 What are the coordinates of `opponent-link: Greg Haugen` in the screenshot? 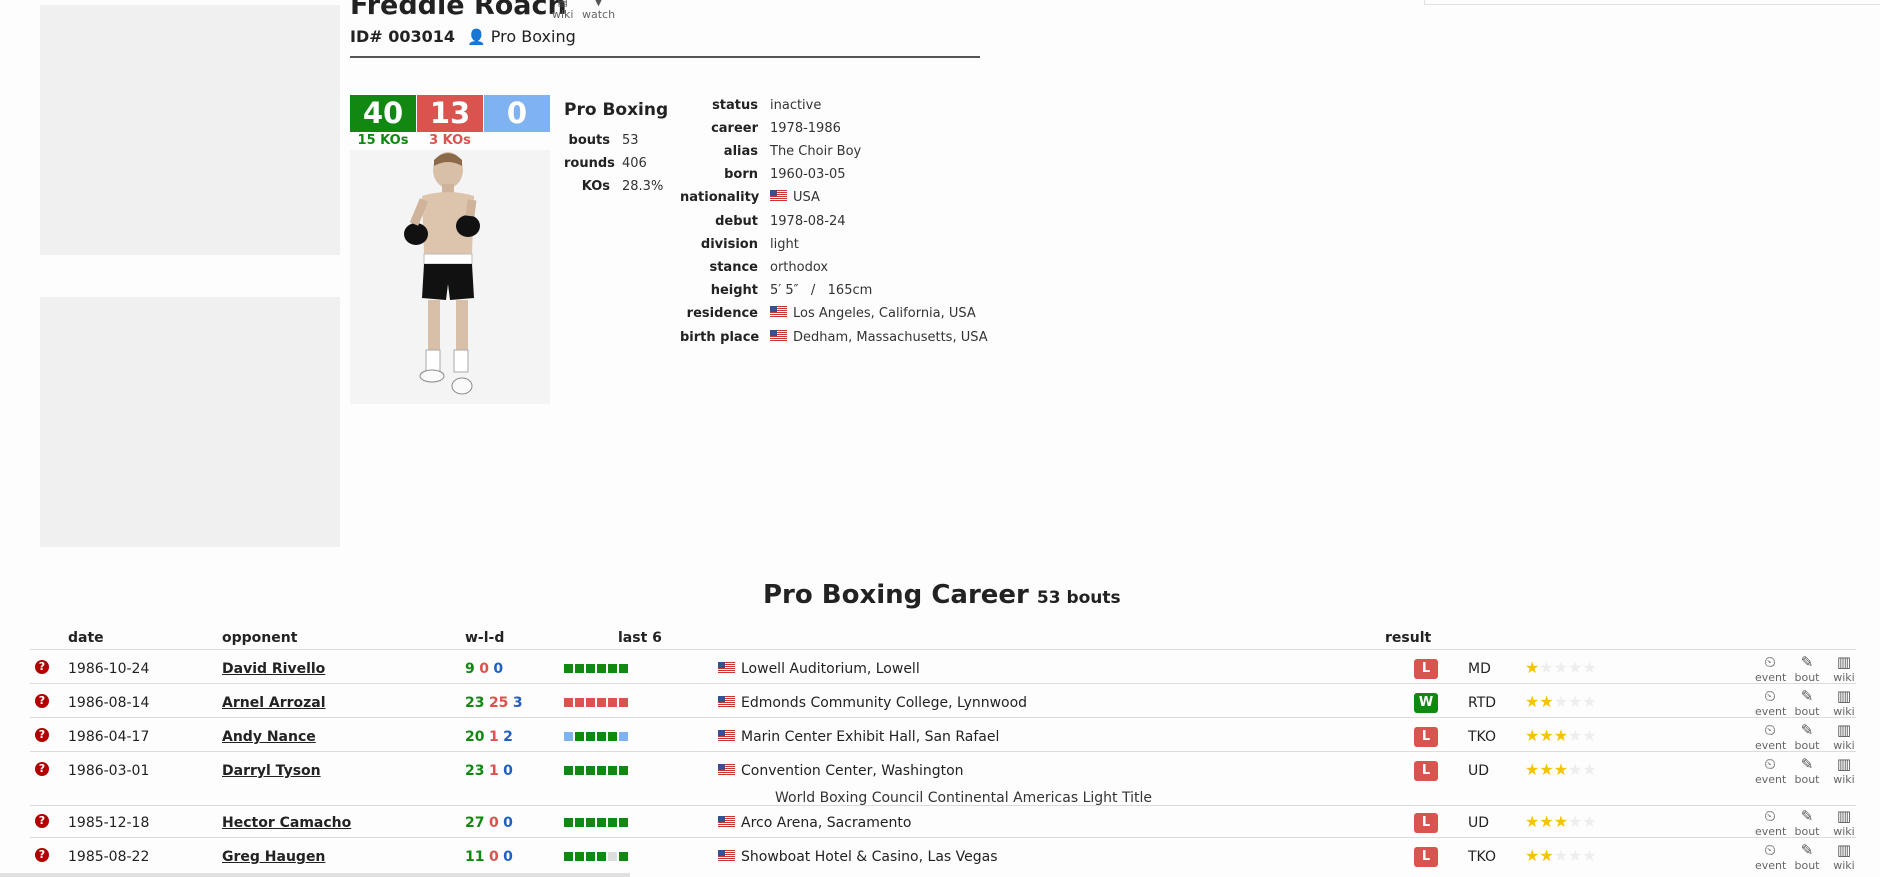 It's located at (273, 857).